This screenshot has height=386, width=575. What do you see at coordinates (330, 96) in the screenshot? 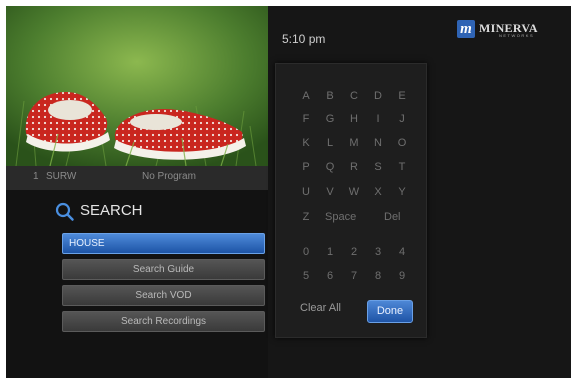
I see `key-b: B` at bounding box center [330, 96].